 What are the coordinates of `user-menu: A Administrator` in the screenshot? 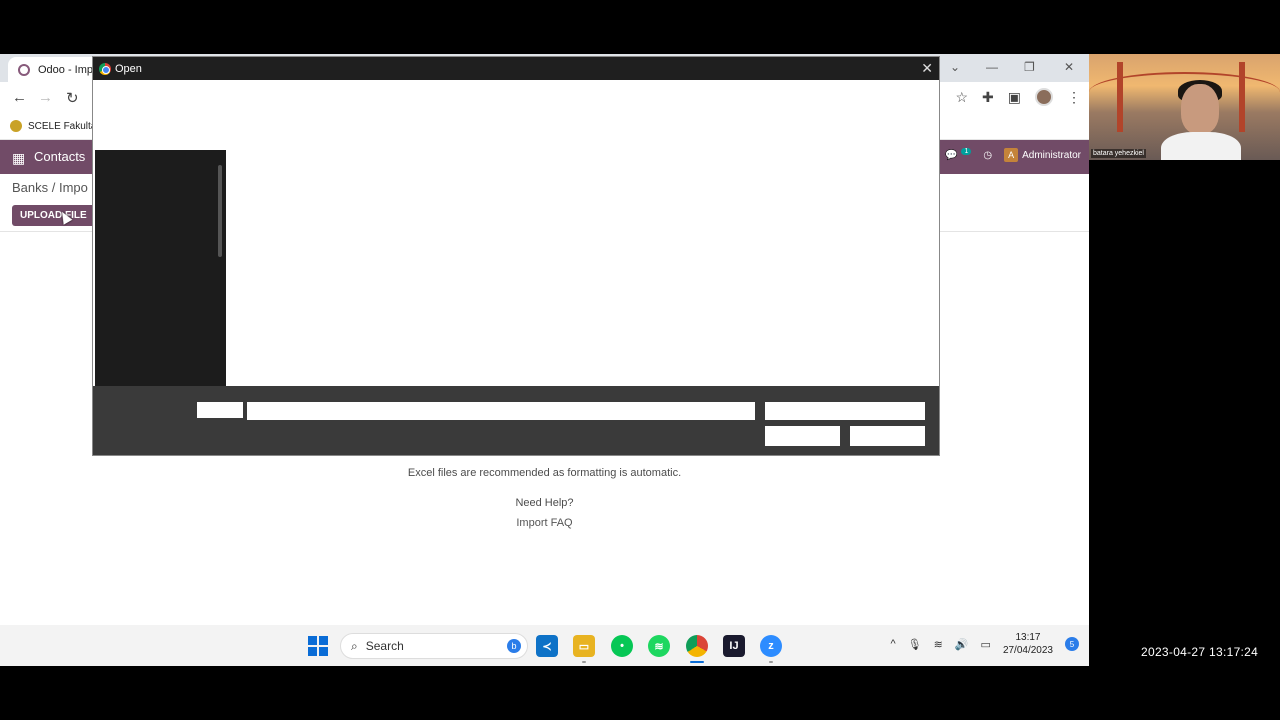 It's located at (1042, 155).